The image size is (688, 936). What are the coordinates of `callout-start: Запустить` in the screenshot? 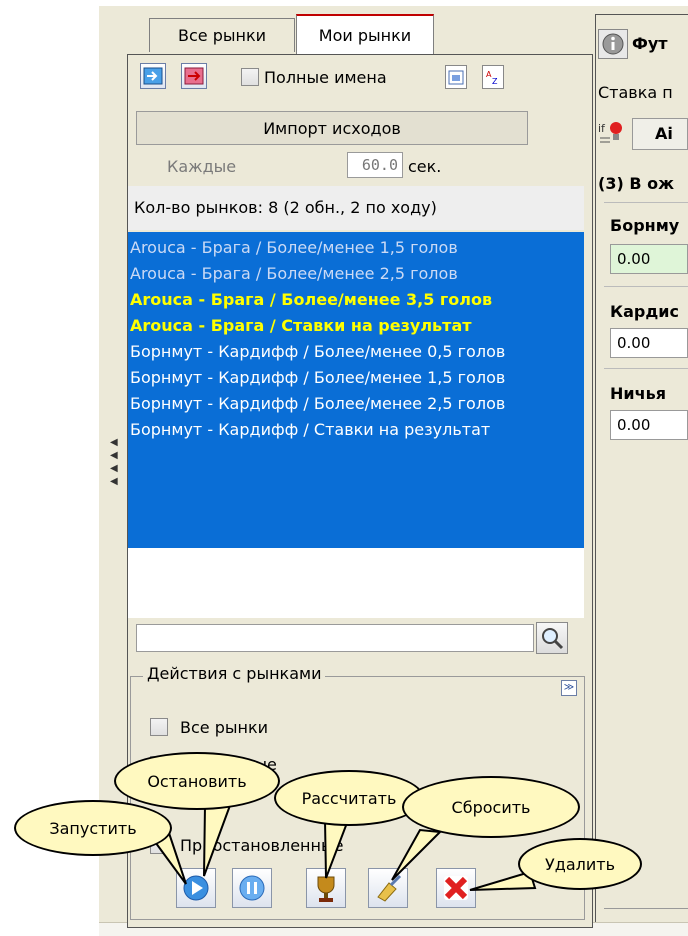 It's located at (93, 828).